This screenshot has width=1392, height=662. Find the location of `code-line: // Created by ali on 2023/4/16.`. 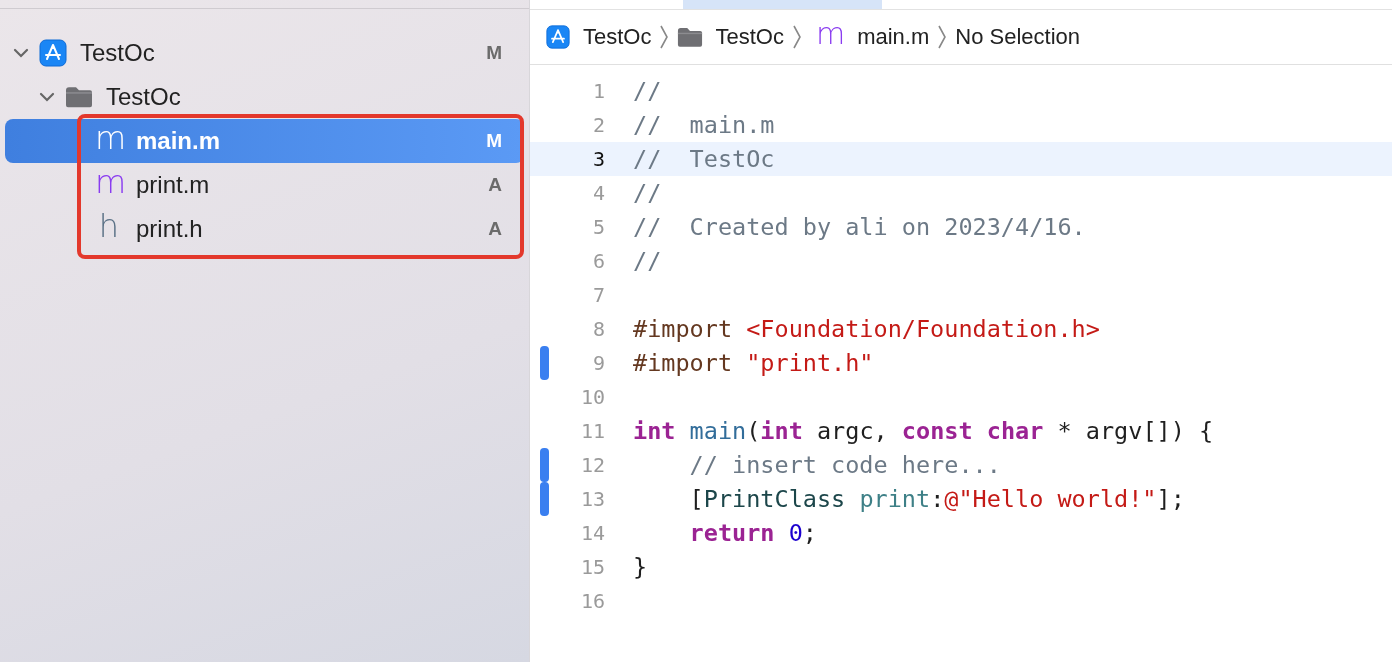

code-line: // Created by ali on 2023/4/16. is located at coordinates (859, 227).